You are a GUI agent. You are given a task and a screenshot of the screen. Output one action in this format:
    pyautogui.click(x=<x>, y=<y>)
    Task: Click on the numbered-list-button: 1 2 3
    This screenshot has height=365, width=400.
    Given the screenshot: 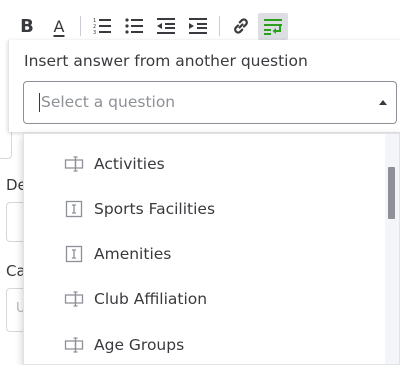 What is the action you would take?
    pyautogui.click(x=102, y=26)
    